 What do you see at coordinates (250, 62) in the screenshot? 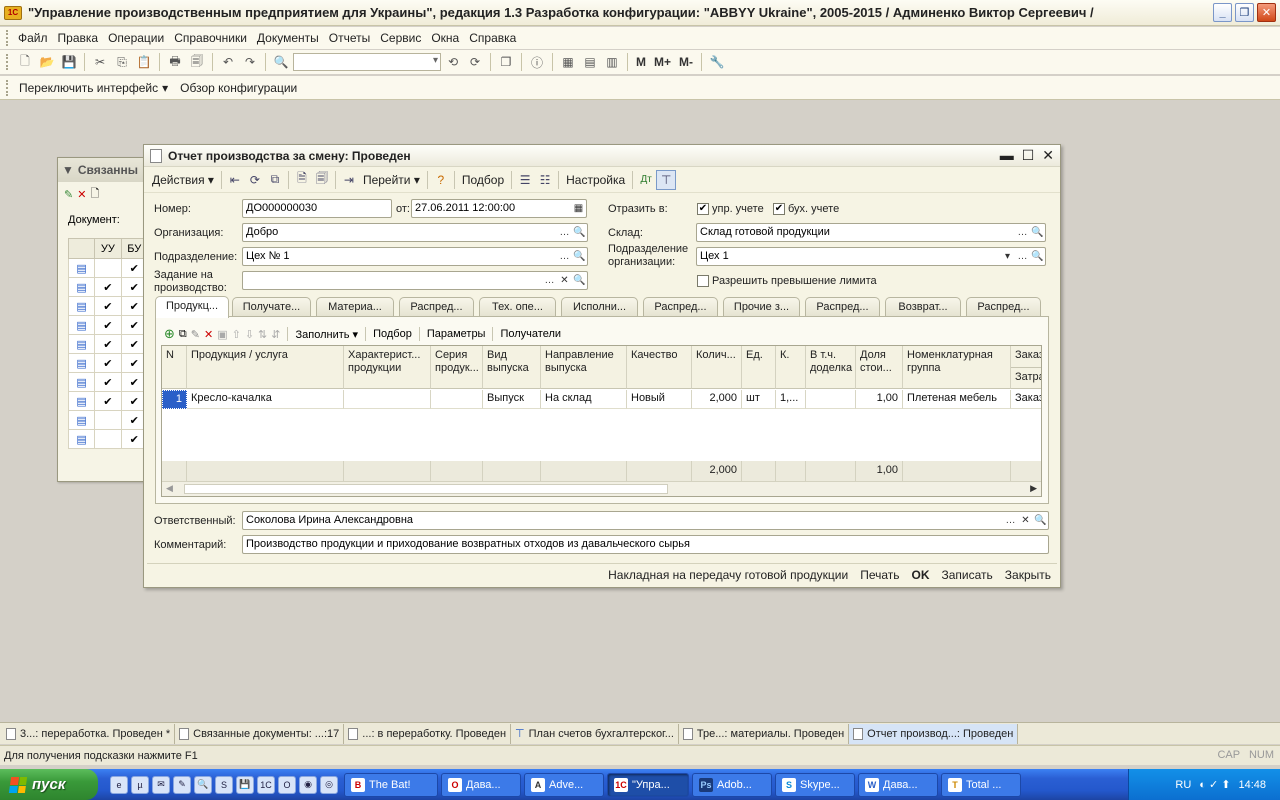
I see `redo-icon: ↷` at bounding box center [250, 62].